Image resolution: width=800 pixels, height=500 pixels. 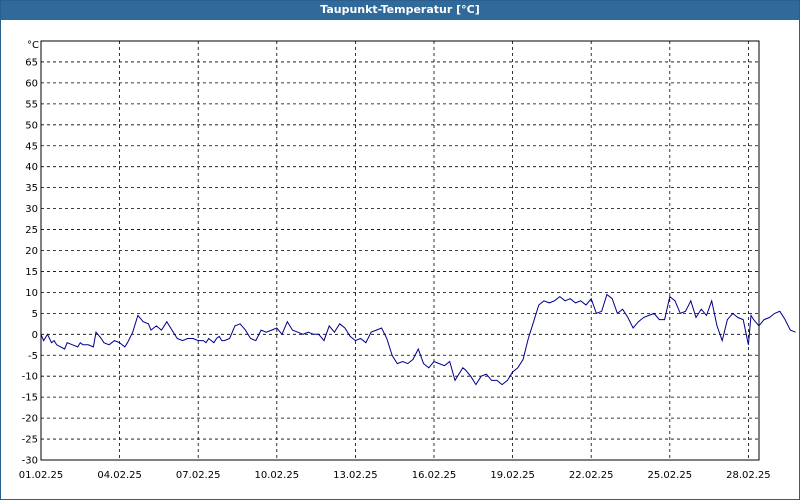 What do you see at coordinates (31, 83) in the screenshot?
I see `y-tick-label: 60` at bounding box center [31, 83].